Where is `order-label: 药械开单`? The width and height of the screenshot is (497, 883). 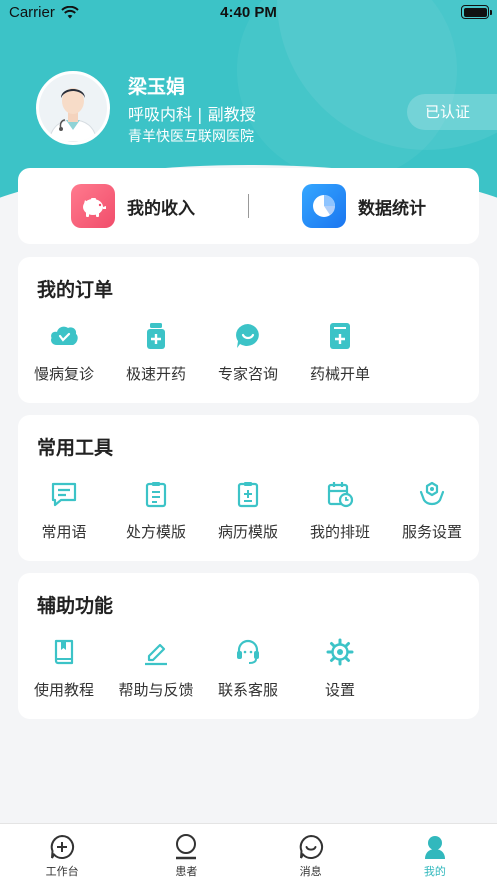 order-label: 药械开单 is located at coordinates (339, 374).